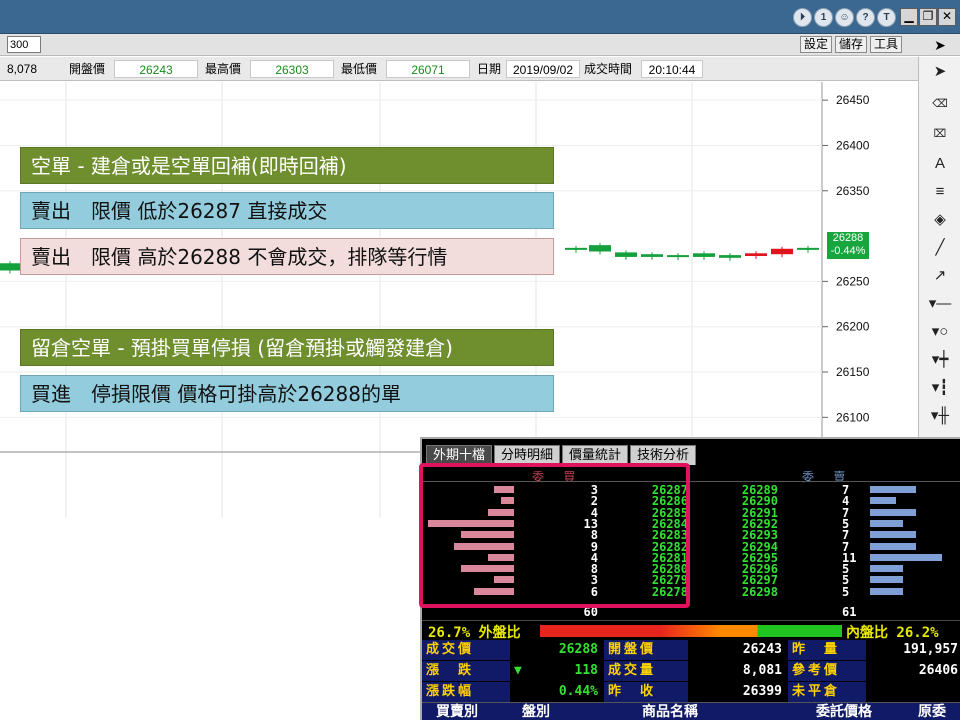 The image size is (960, 720). What do you see at coordinates (466, 692) in the screenshot?
I see `change-pct-label: 漲跌幅` at bounding box center [466, 692].